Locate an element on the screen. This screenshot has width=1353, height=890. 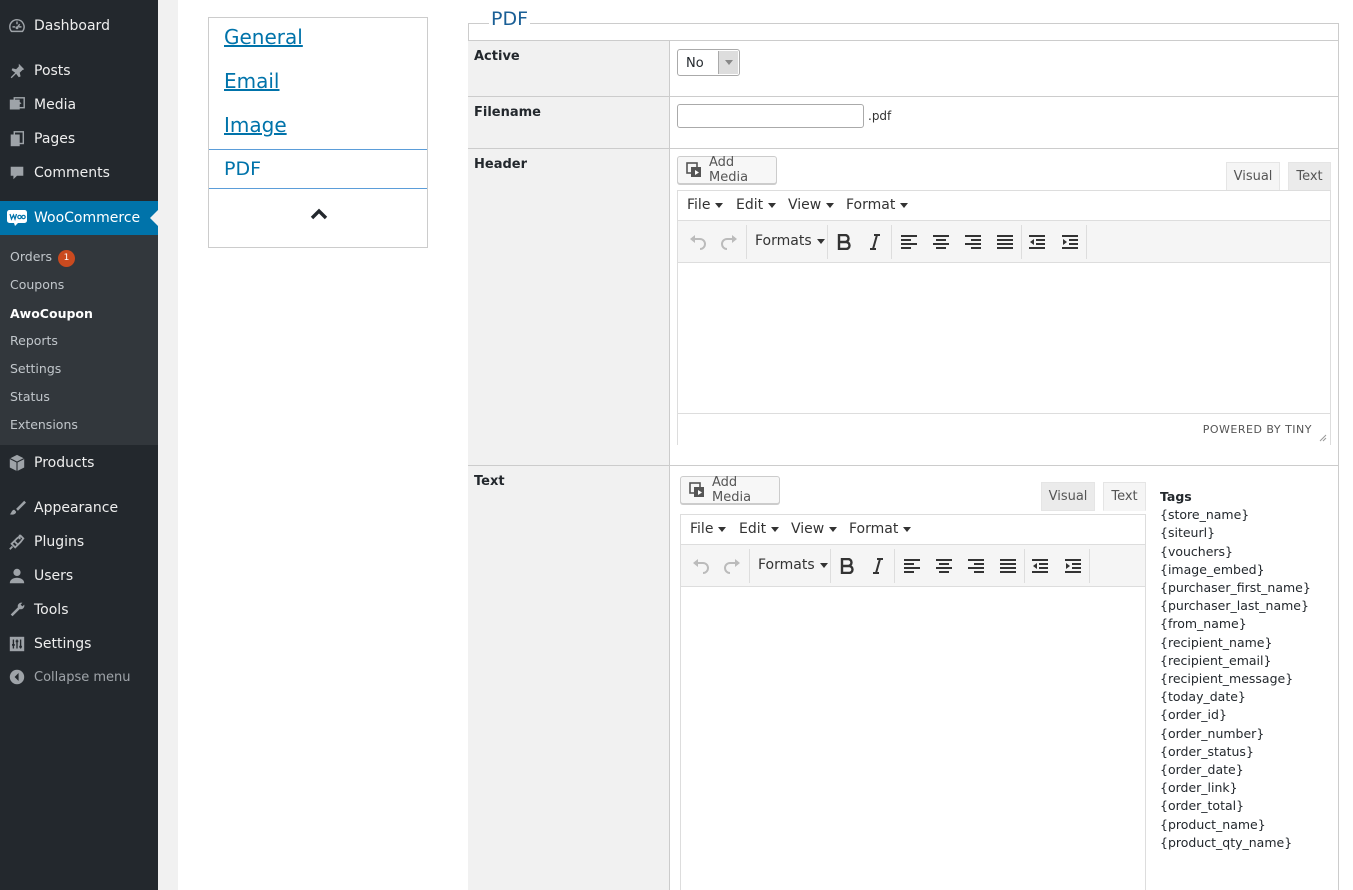
tag-item: {order_total} is located at coordinates (1202, 806).